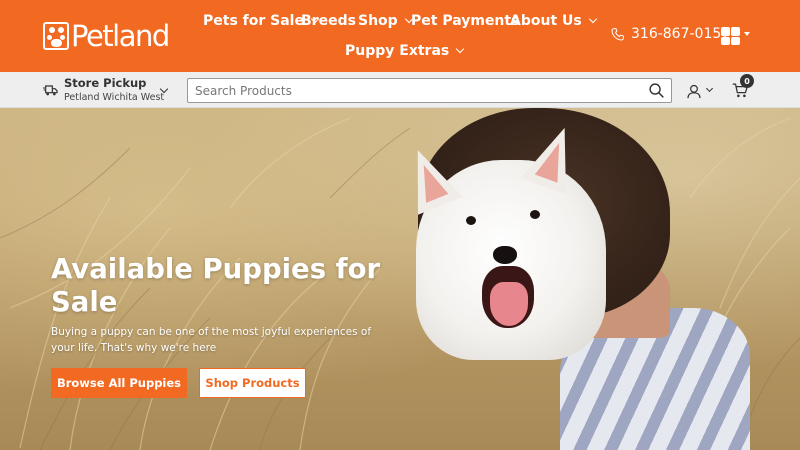 The image size is (800, 450). I want to click on puppy-tongue, so click(509, 304).